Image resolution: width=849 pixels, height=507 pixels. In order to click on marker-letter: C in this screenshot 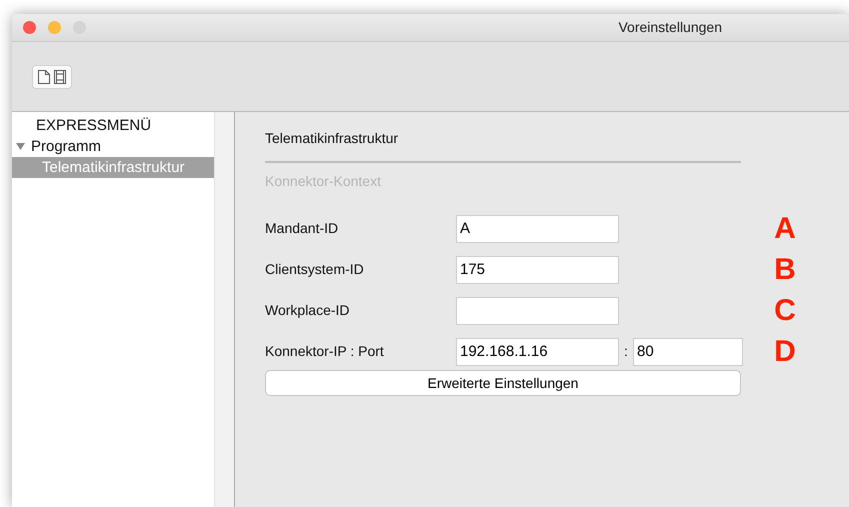, I will do `click(785, 311)`.